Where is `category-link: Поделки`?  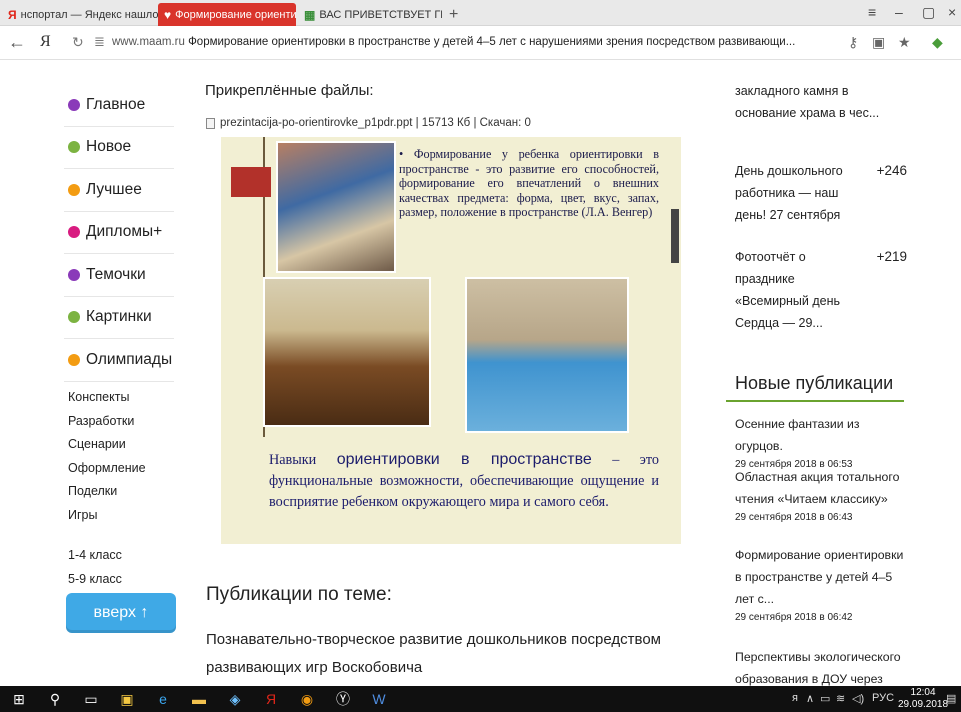 category-link: Поделки is located at coordinates (107, 492).